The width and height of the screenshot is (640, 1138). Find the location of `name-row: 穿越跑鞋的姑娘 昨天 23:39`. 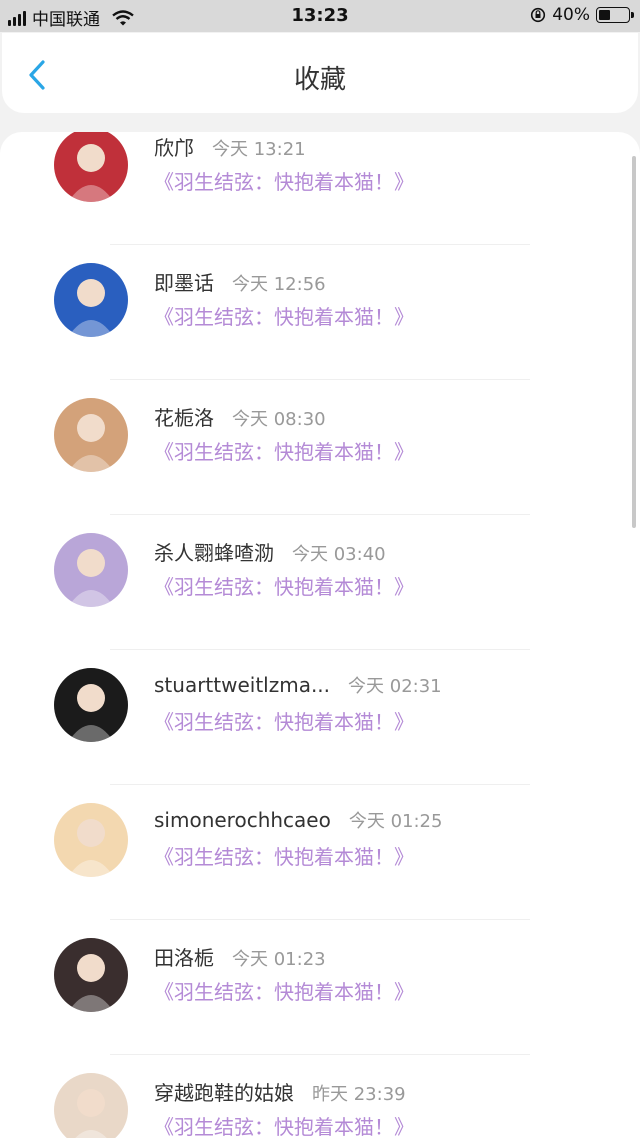

name-row: 穿越跑鞋的姑娘 昨天 23:39 is located at coordinates (280, 1091).